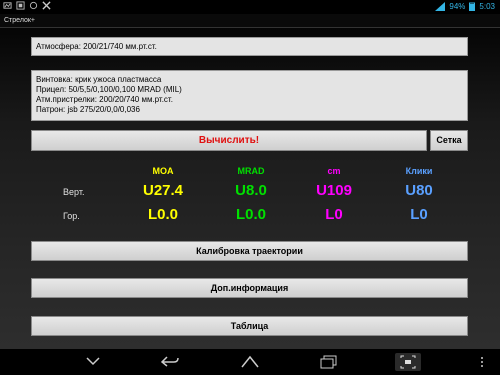 This screenshot has width=500, height=375. What do you see at coordinates (7, 5) in the screenshot?
I see `image-icon` at bounding box center [7, 5].